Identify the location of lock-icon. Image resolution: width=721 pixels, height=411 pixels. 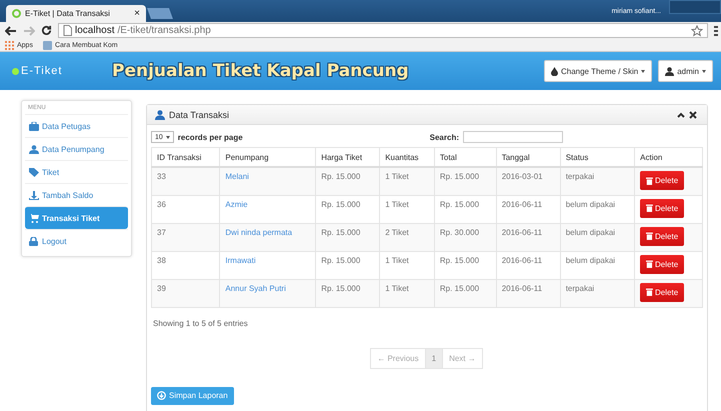
(34, 241).